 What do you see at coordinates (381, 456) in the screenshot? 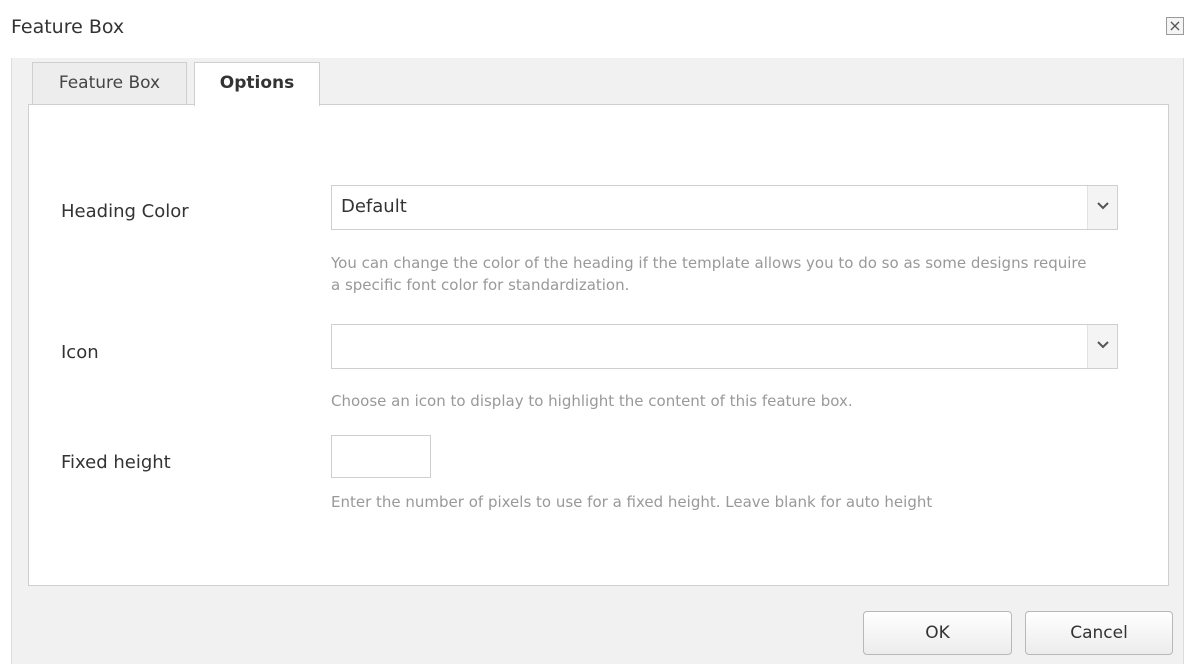
I see `fixed-height-input` at bounding box center [381, 456].